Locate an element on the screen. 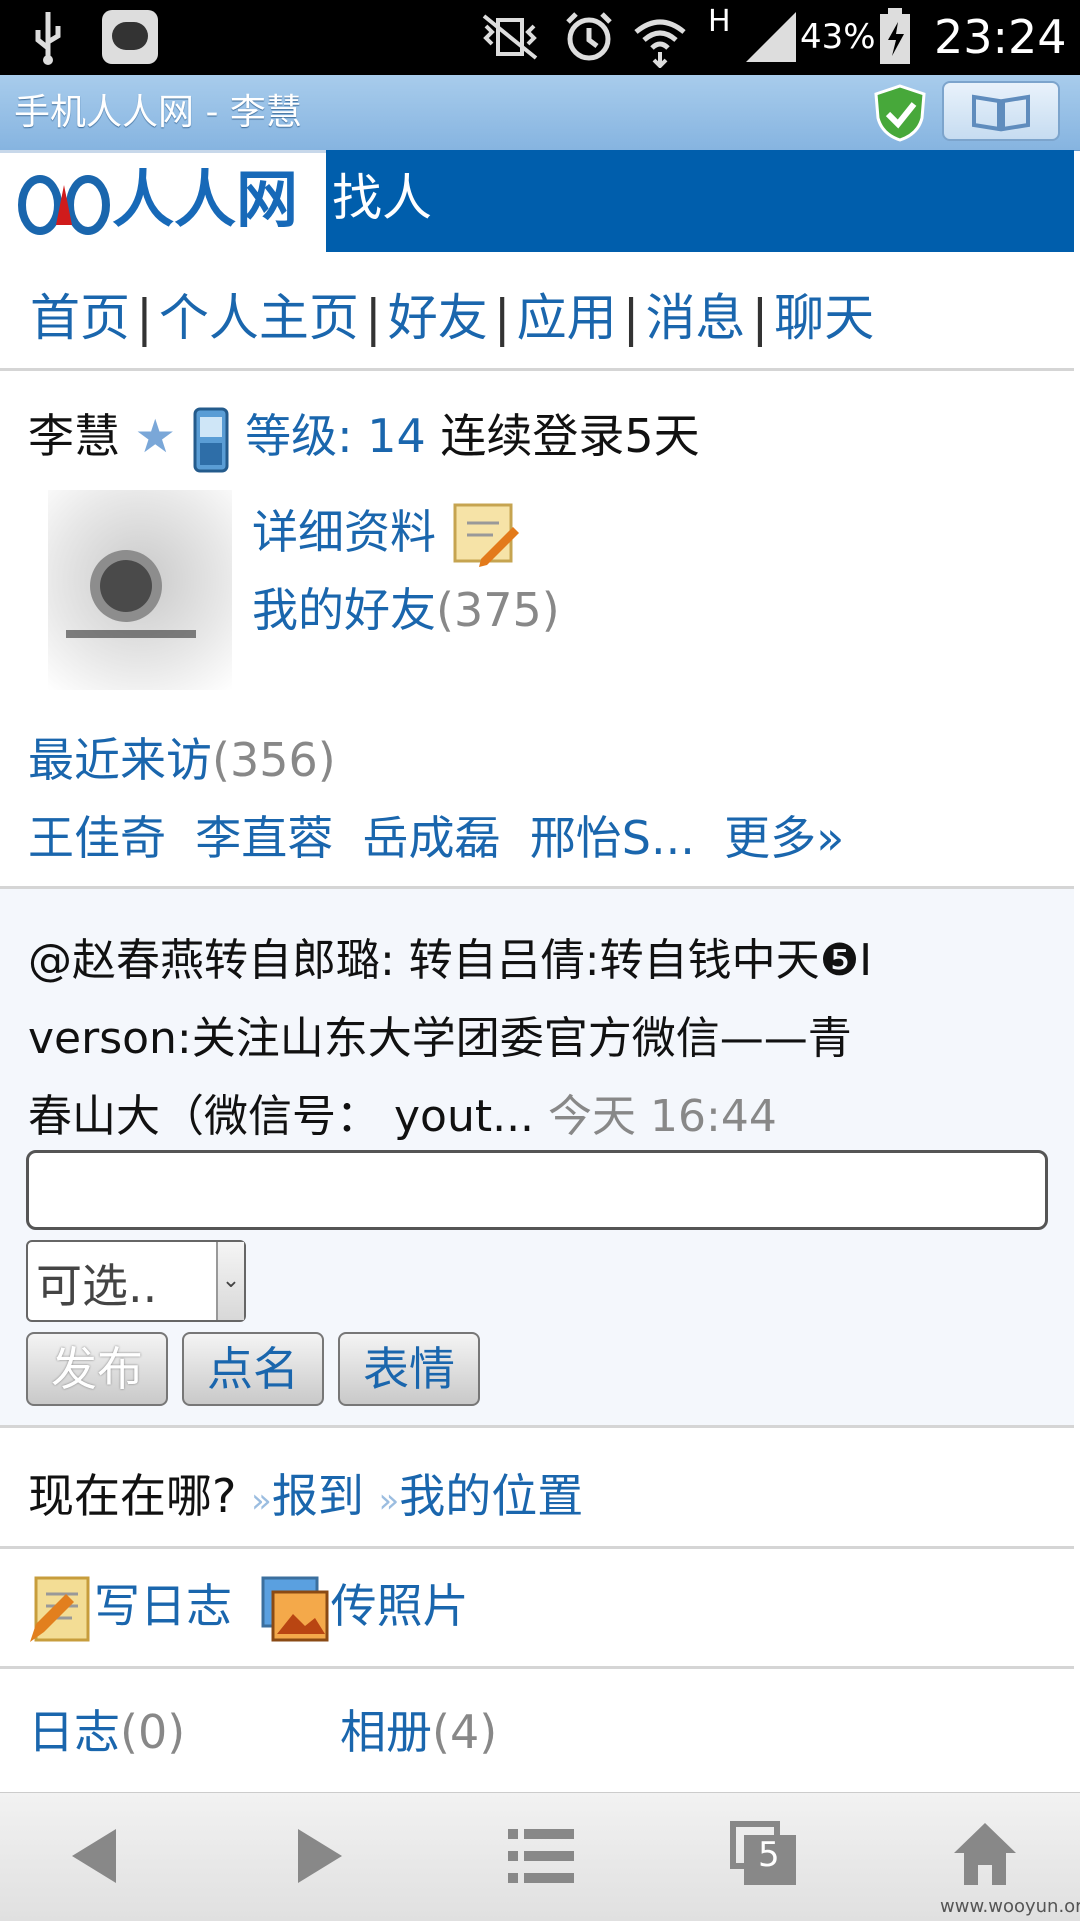 The image size is (1080, 1921). battery-percent: 43% is located at coordinates (838, 37).